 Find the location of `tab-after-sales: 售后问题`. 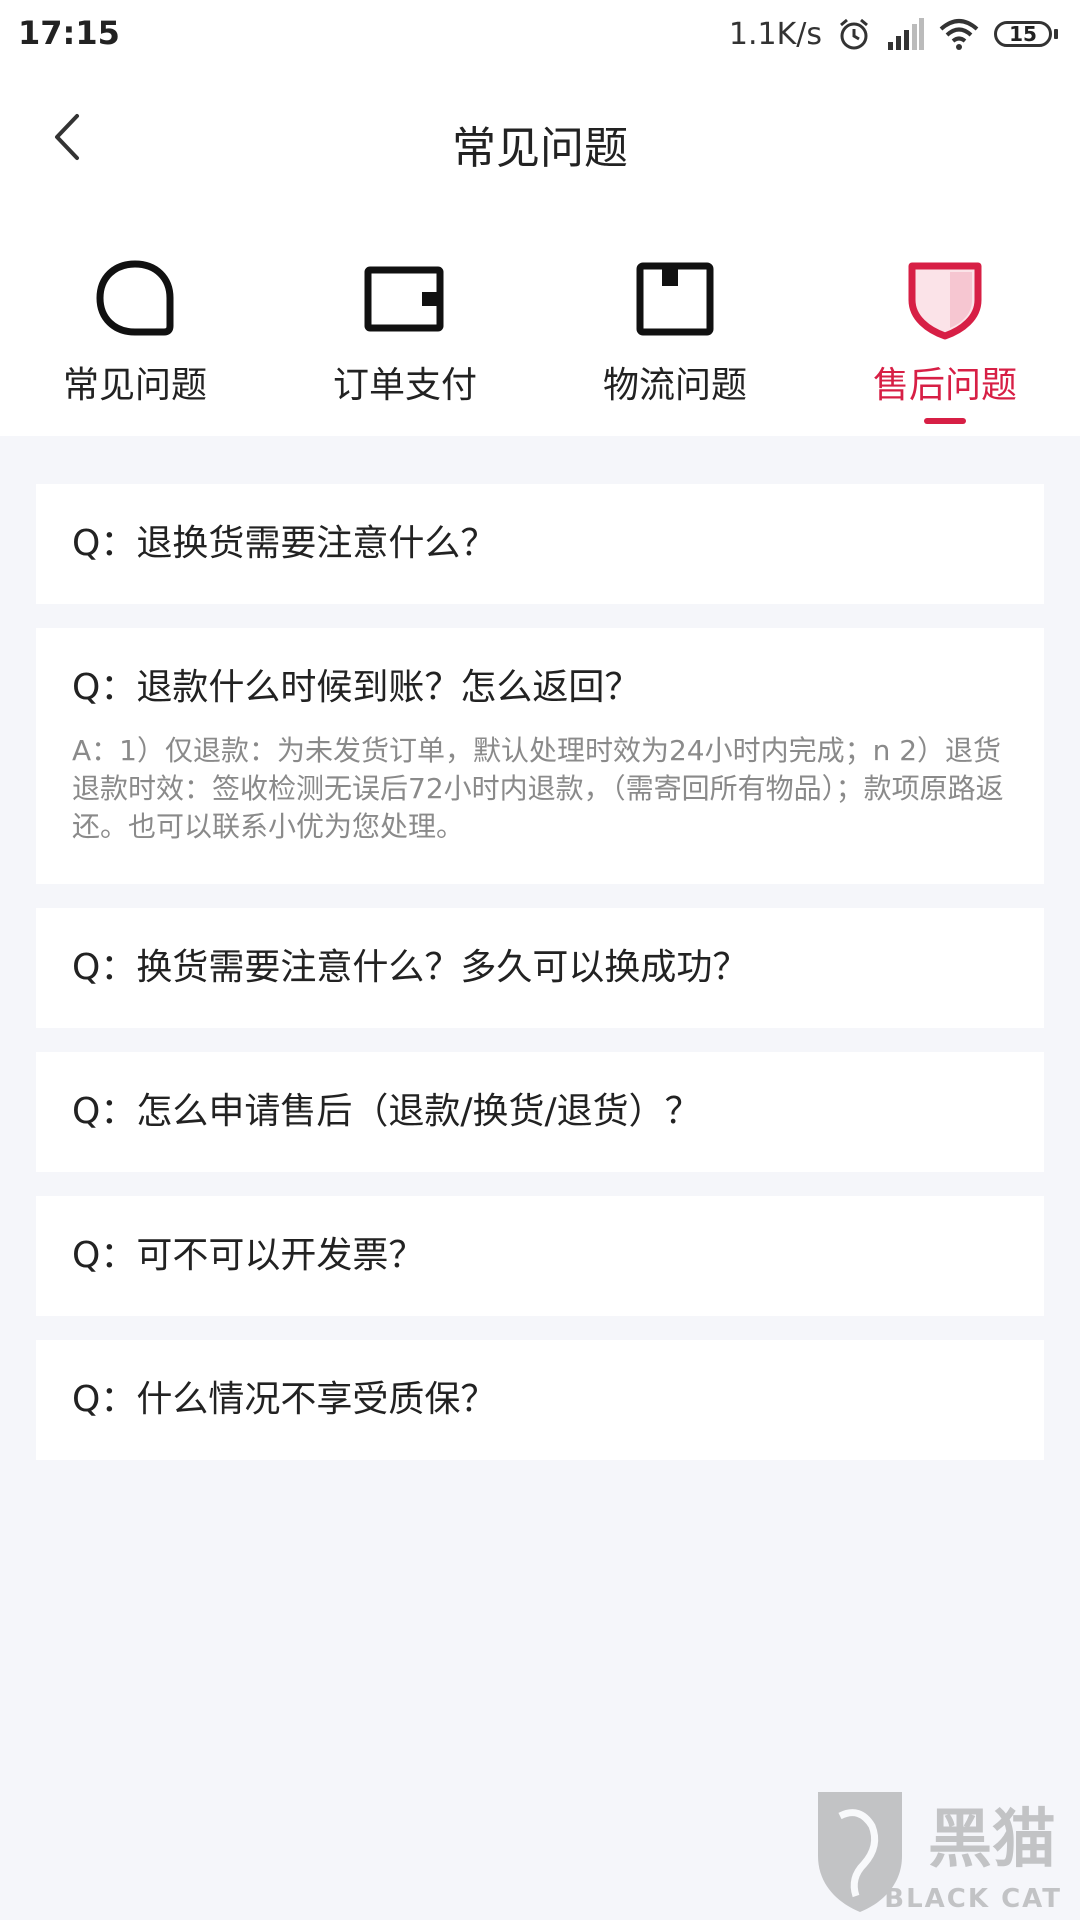

tab-after-sales: 售后问题 is located at coordinates (945, 328).